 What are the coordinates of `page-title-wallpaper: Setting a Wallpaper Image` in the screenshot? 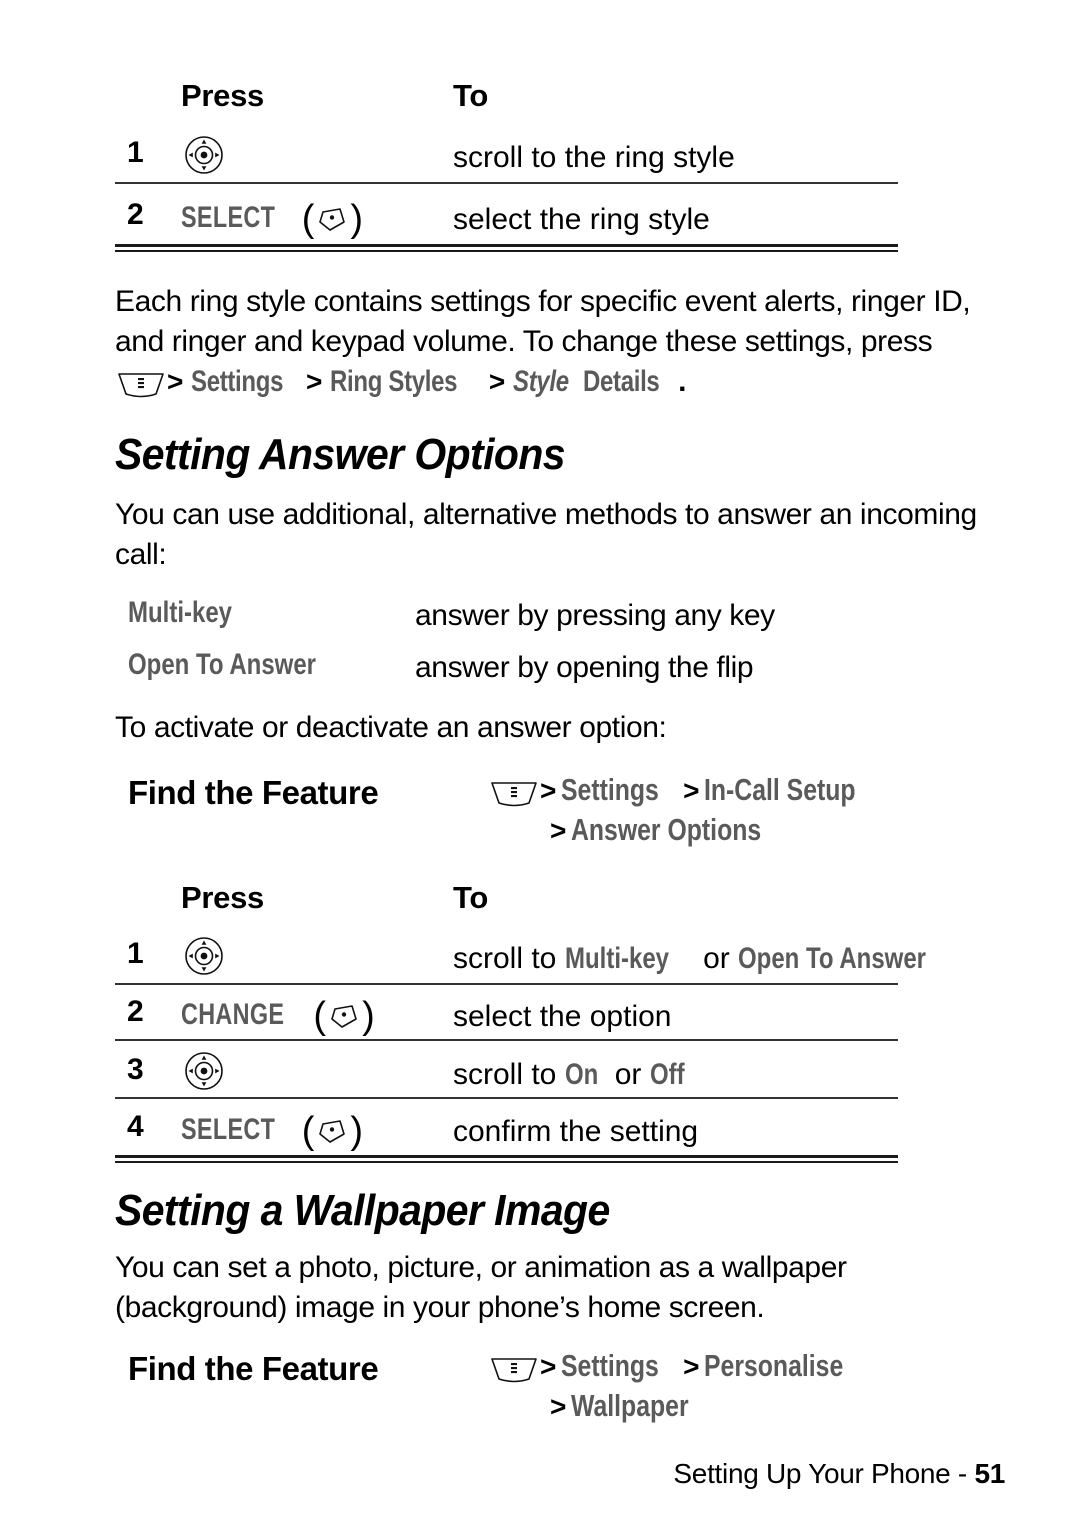 It's located at (362, 1210).